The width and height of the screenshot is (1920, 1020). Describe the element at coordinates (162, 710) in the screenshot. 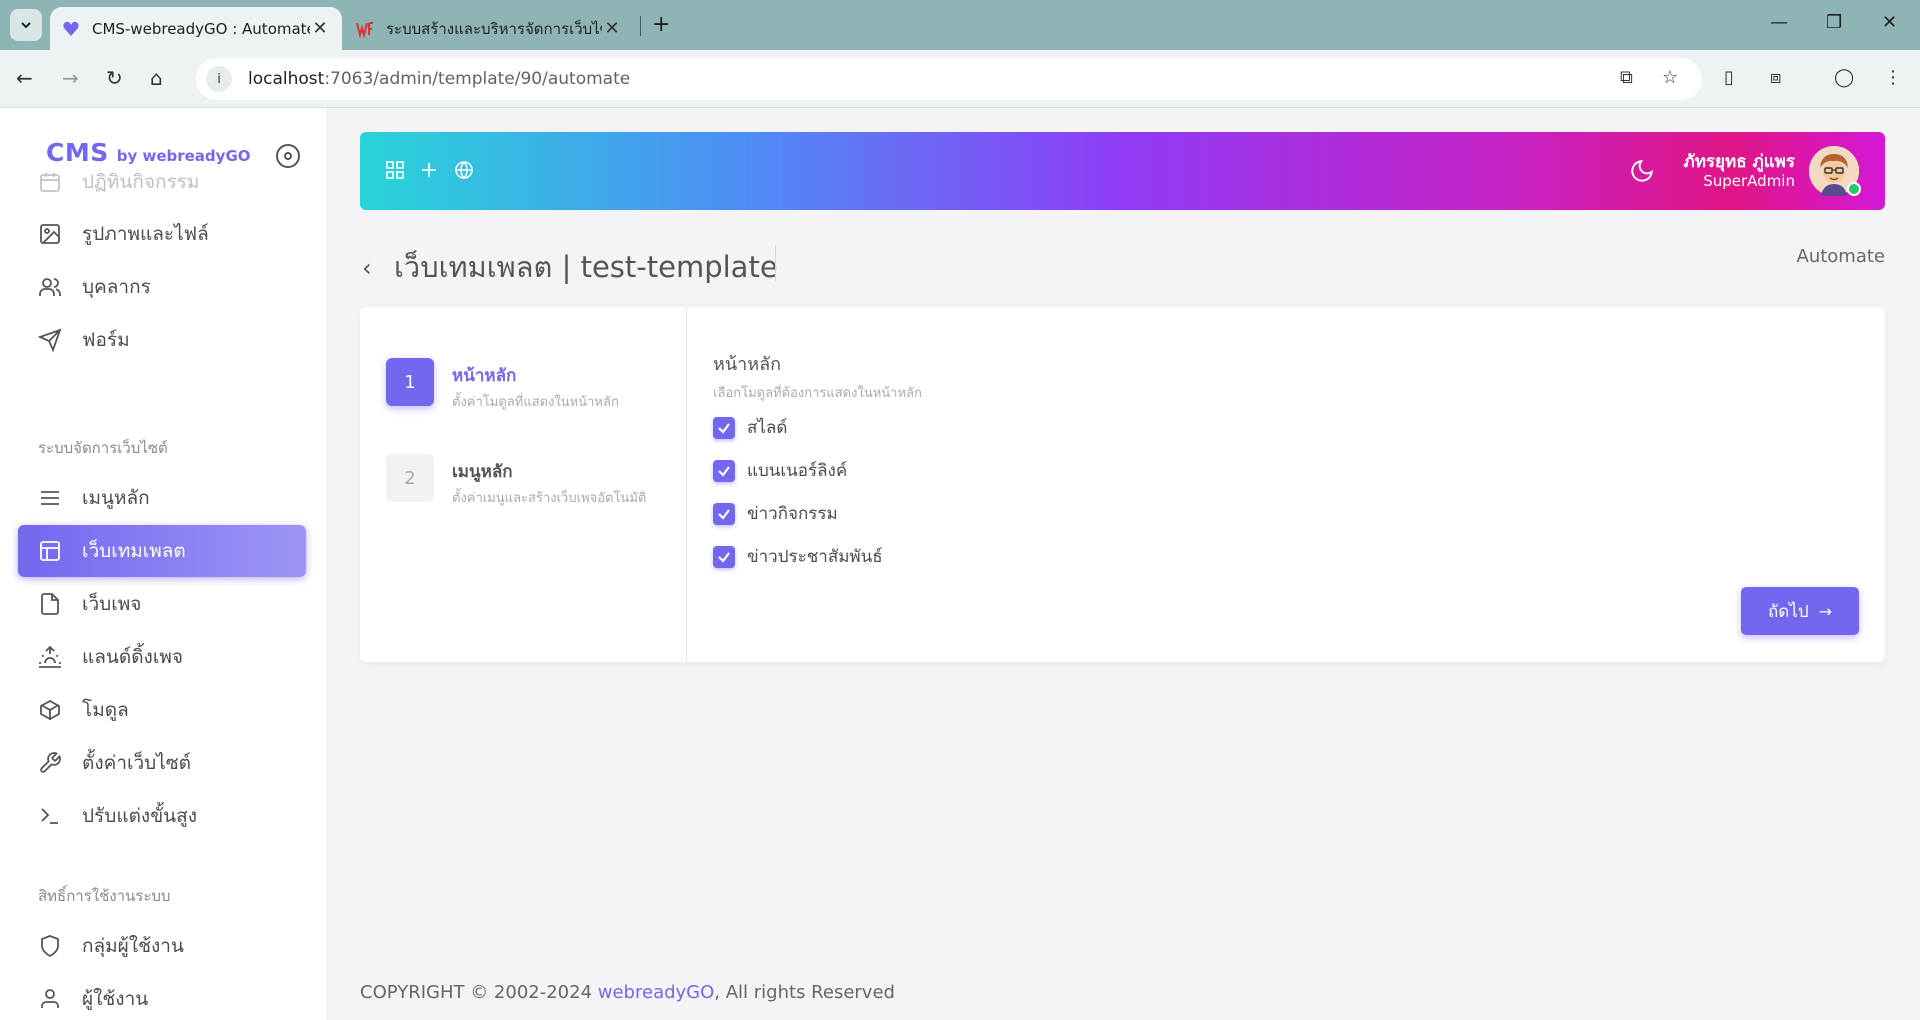

I see `sidebar-item-module: โมดูล` at that location.